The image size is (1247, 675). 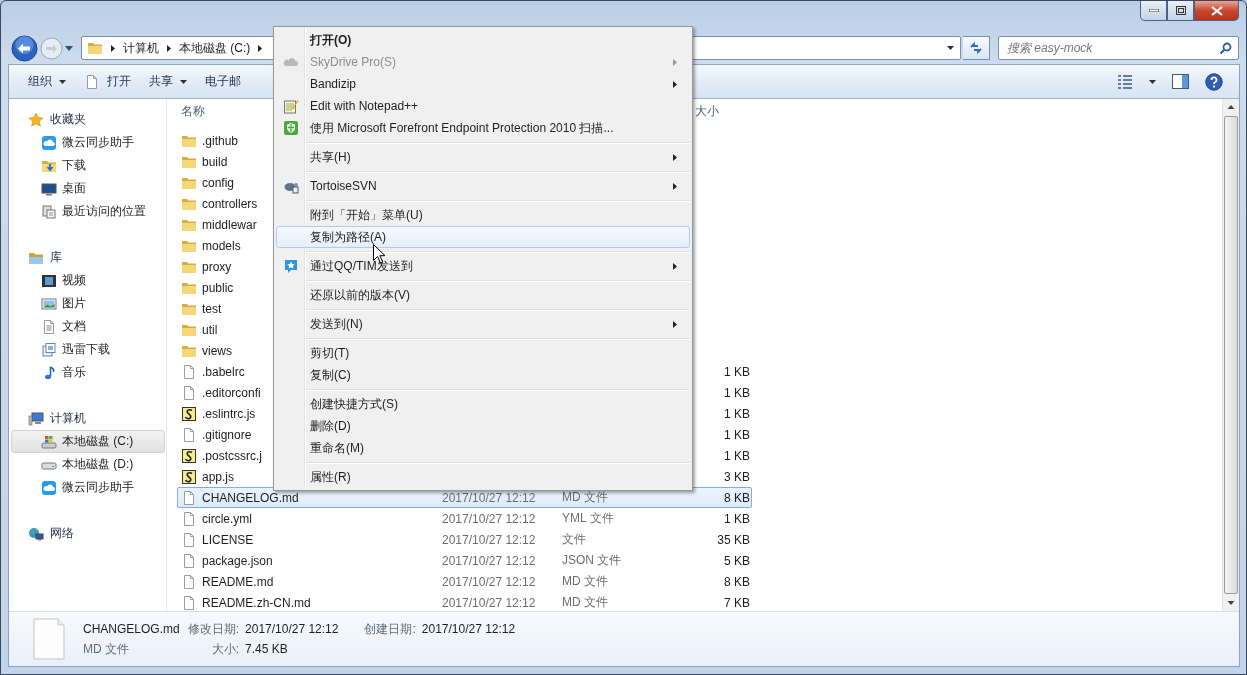 What do you see at coordinates (588, 518) in the screenshot?
I see `file-type: YML 文件` at bounding box center [588, 518].